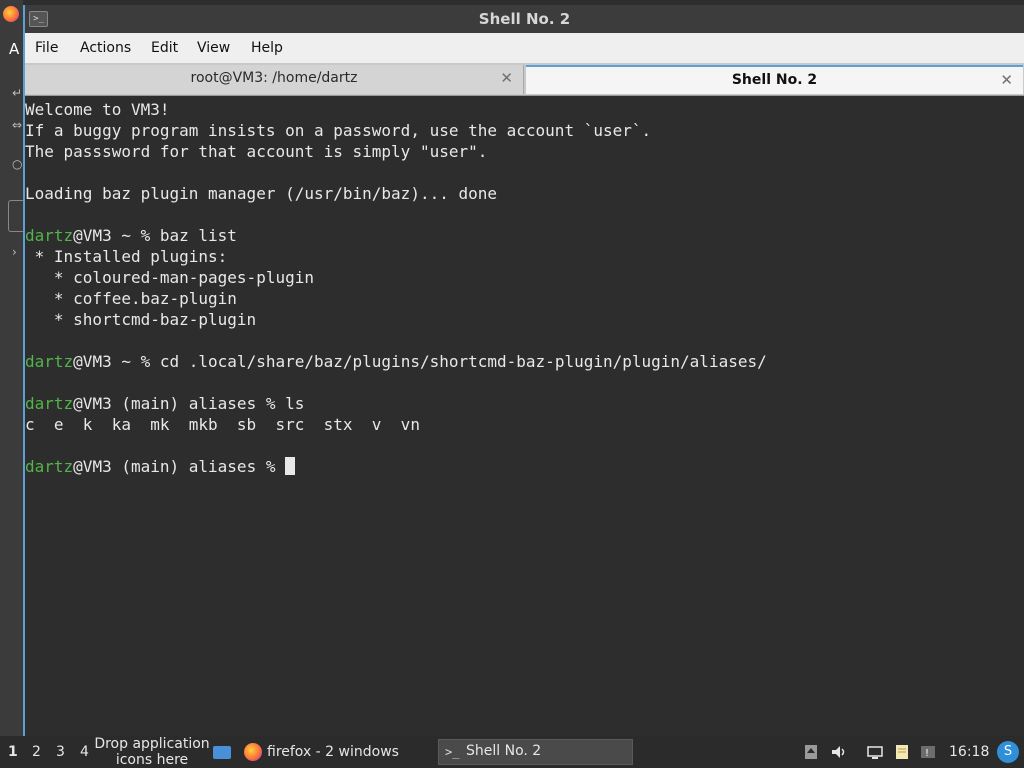  Describe the element at coordinates (14, 49) in the screenshot. I see `background-letter: A` at that location.